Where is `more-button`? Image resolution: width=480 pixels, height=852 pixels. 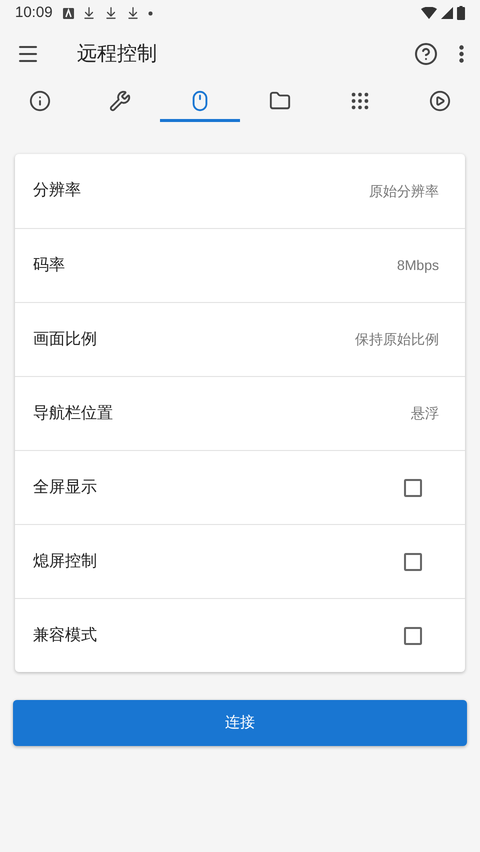
more-button is located at coordinates (461, 54).